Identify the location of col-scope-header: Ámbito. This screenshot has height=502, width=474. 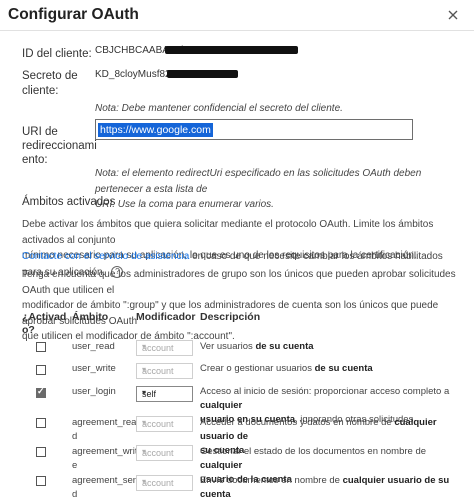
(90, 317).